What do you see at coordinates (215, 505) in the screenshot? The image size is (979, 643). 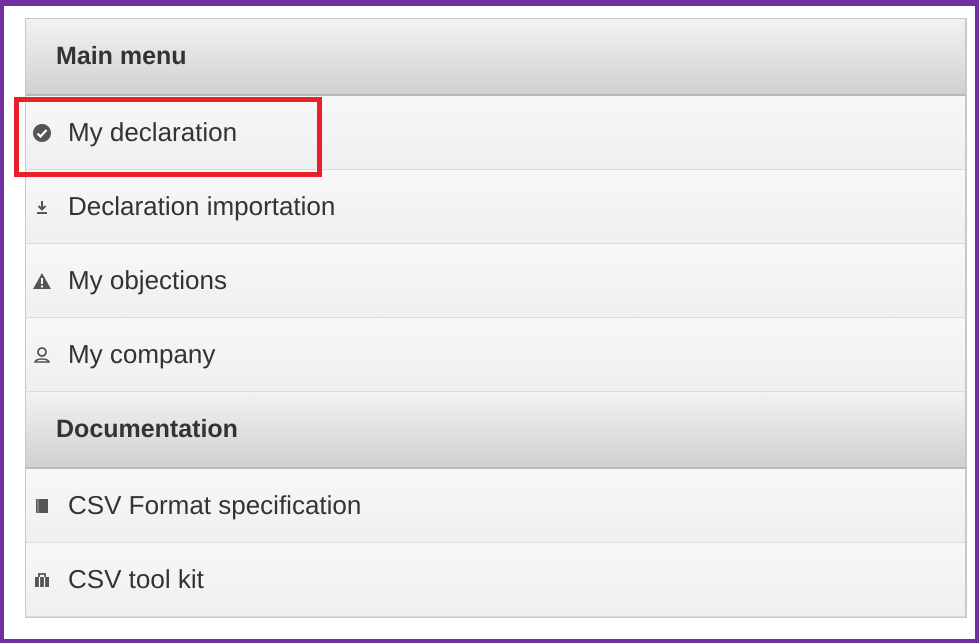 I see `menu-item-label: CSV Format specification` at bounding box center [215, 505].